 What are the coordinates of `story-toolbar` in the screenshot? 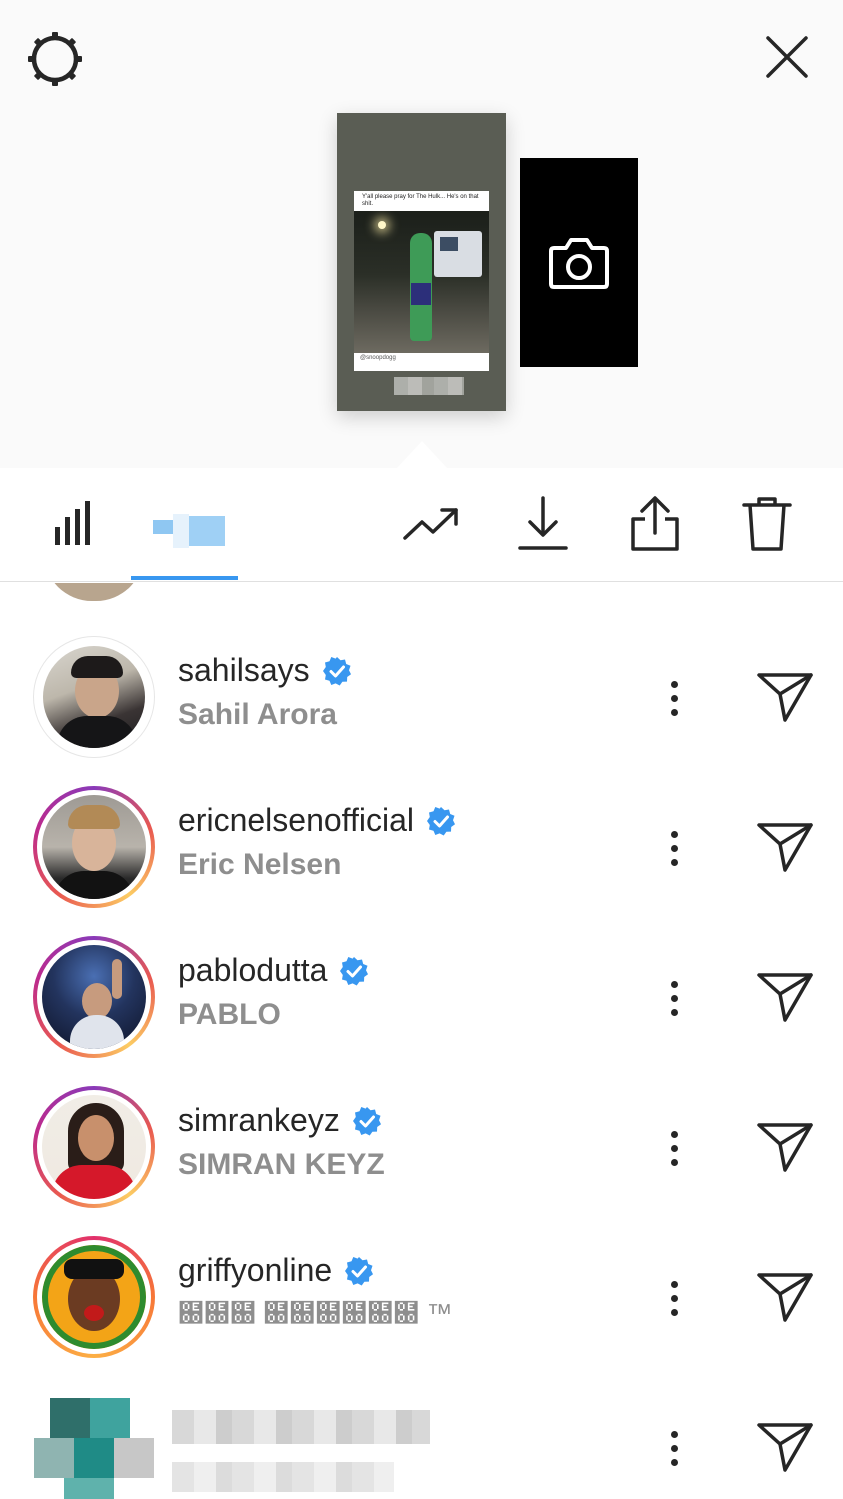 It's located at (421, 525).